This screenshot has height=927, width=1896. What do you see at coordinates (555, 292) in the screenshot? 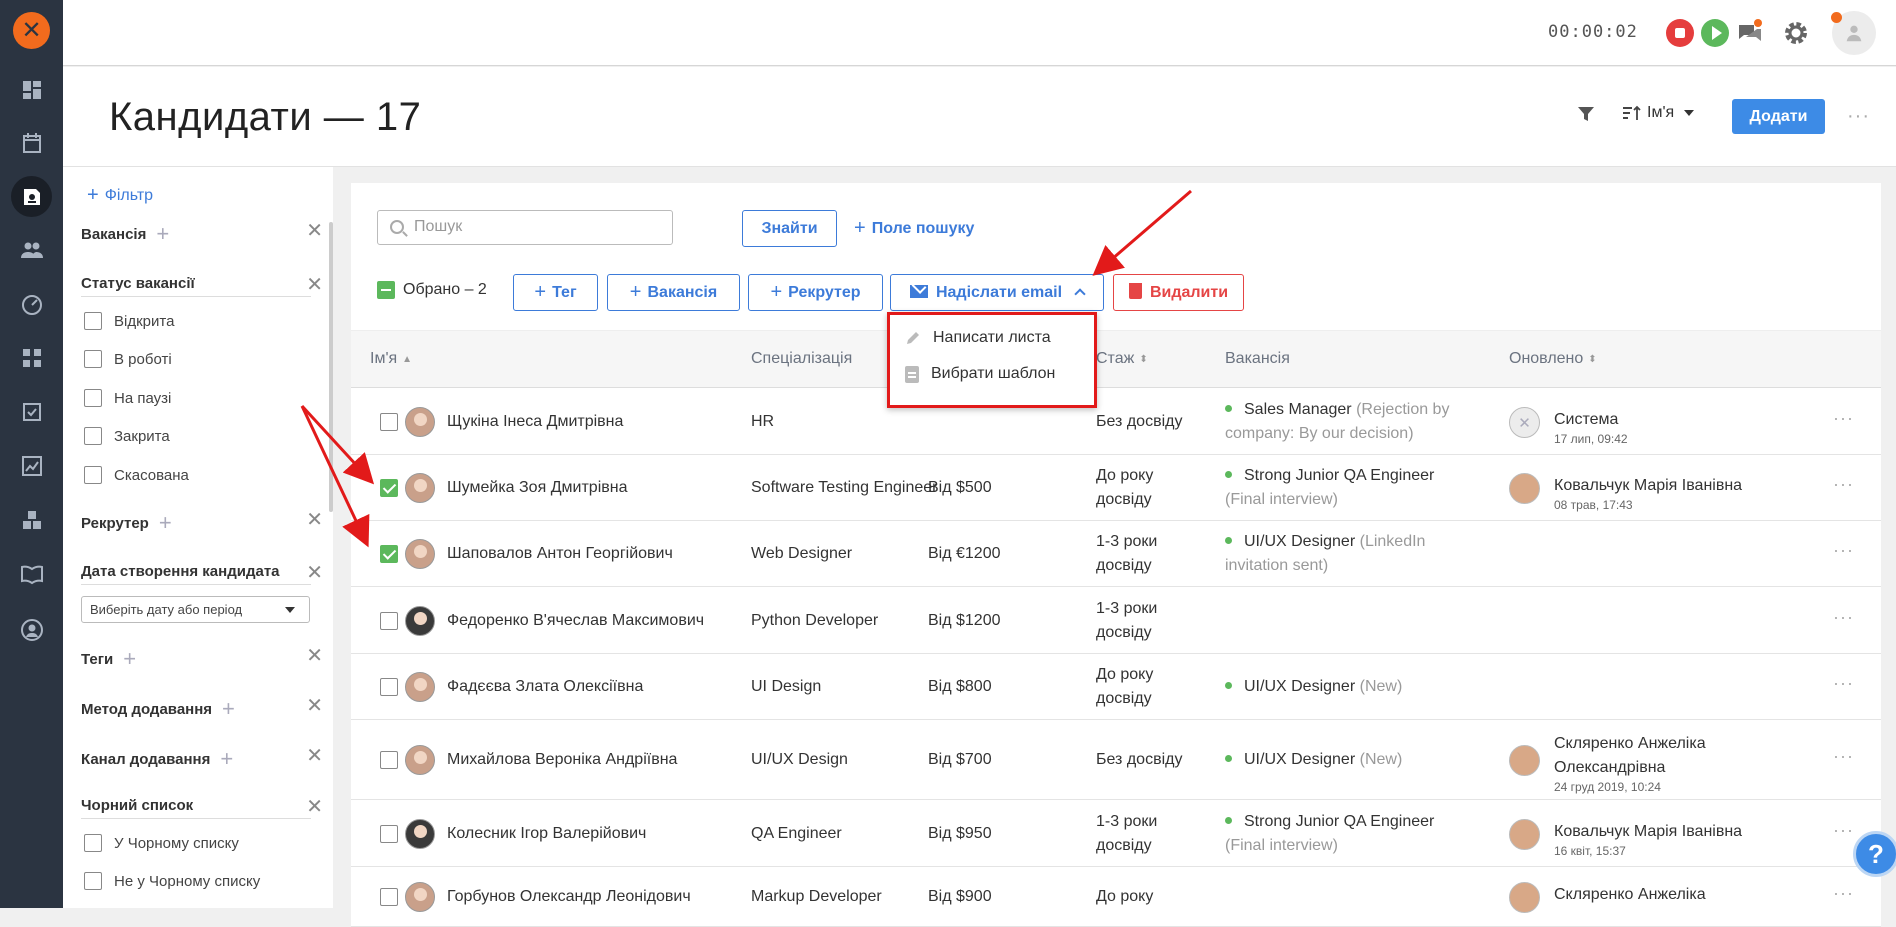
I see `add-tag-button: + Тег` at bounding box center [555, 292].